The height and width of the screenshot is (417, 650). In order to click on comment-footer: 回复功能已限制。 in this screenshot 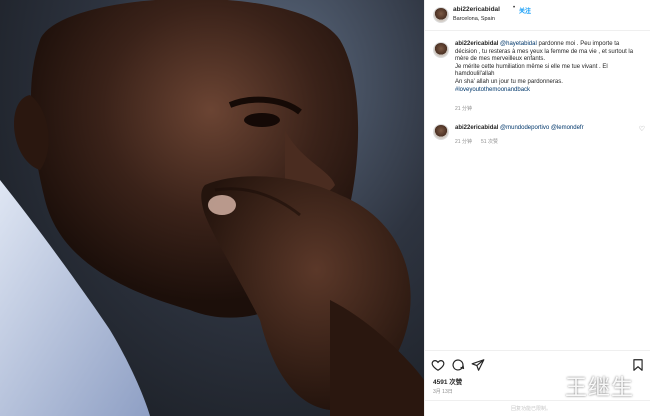, I will do `click(537, 408)`.